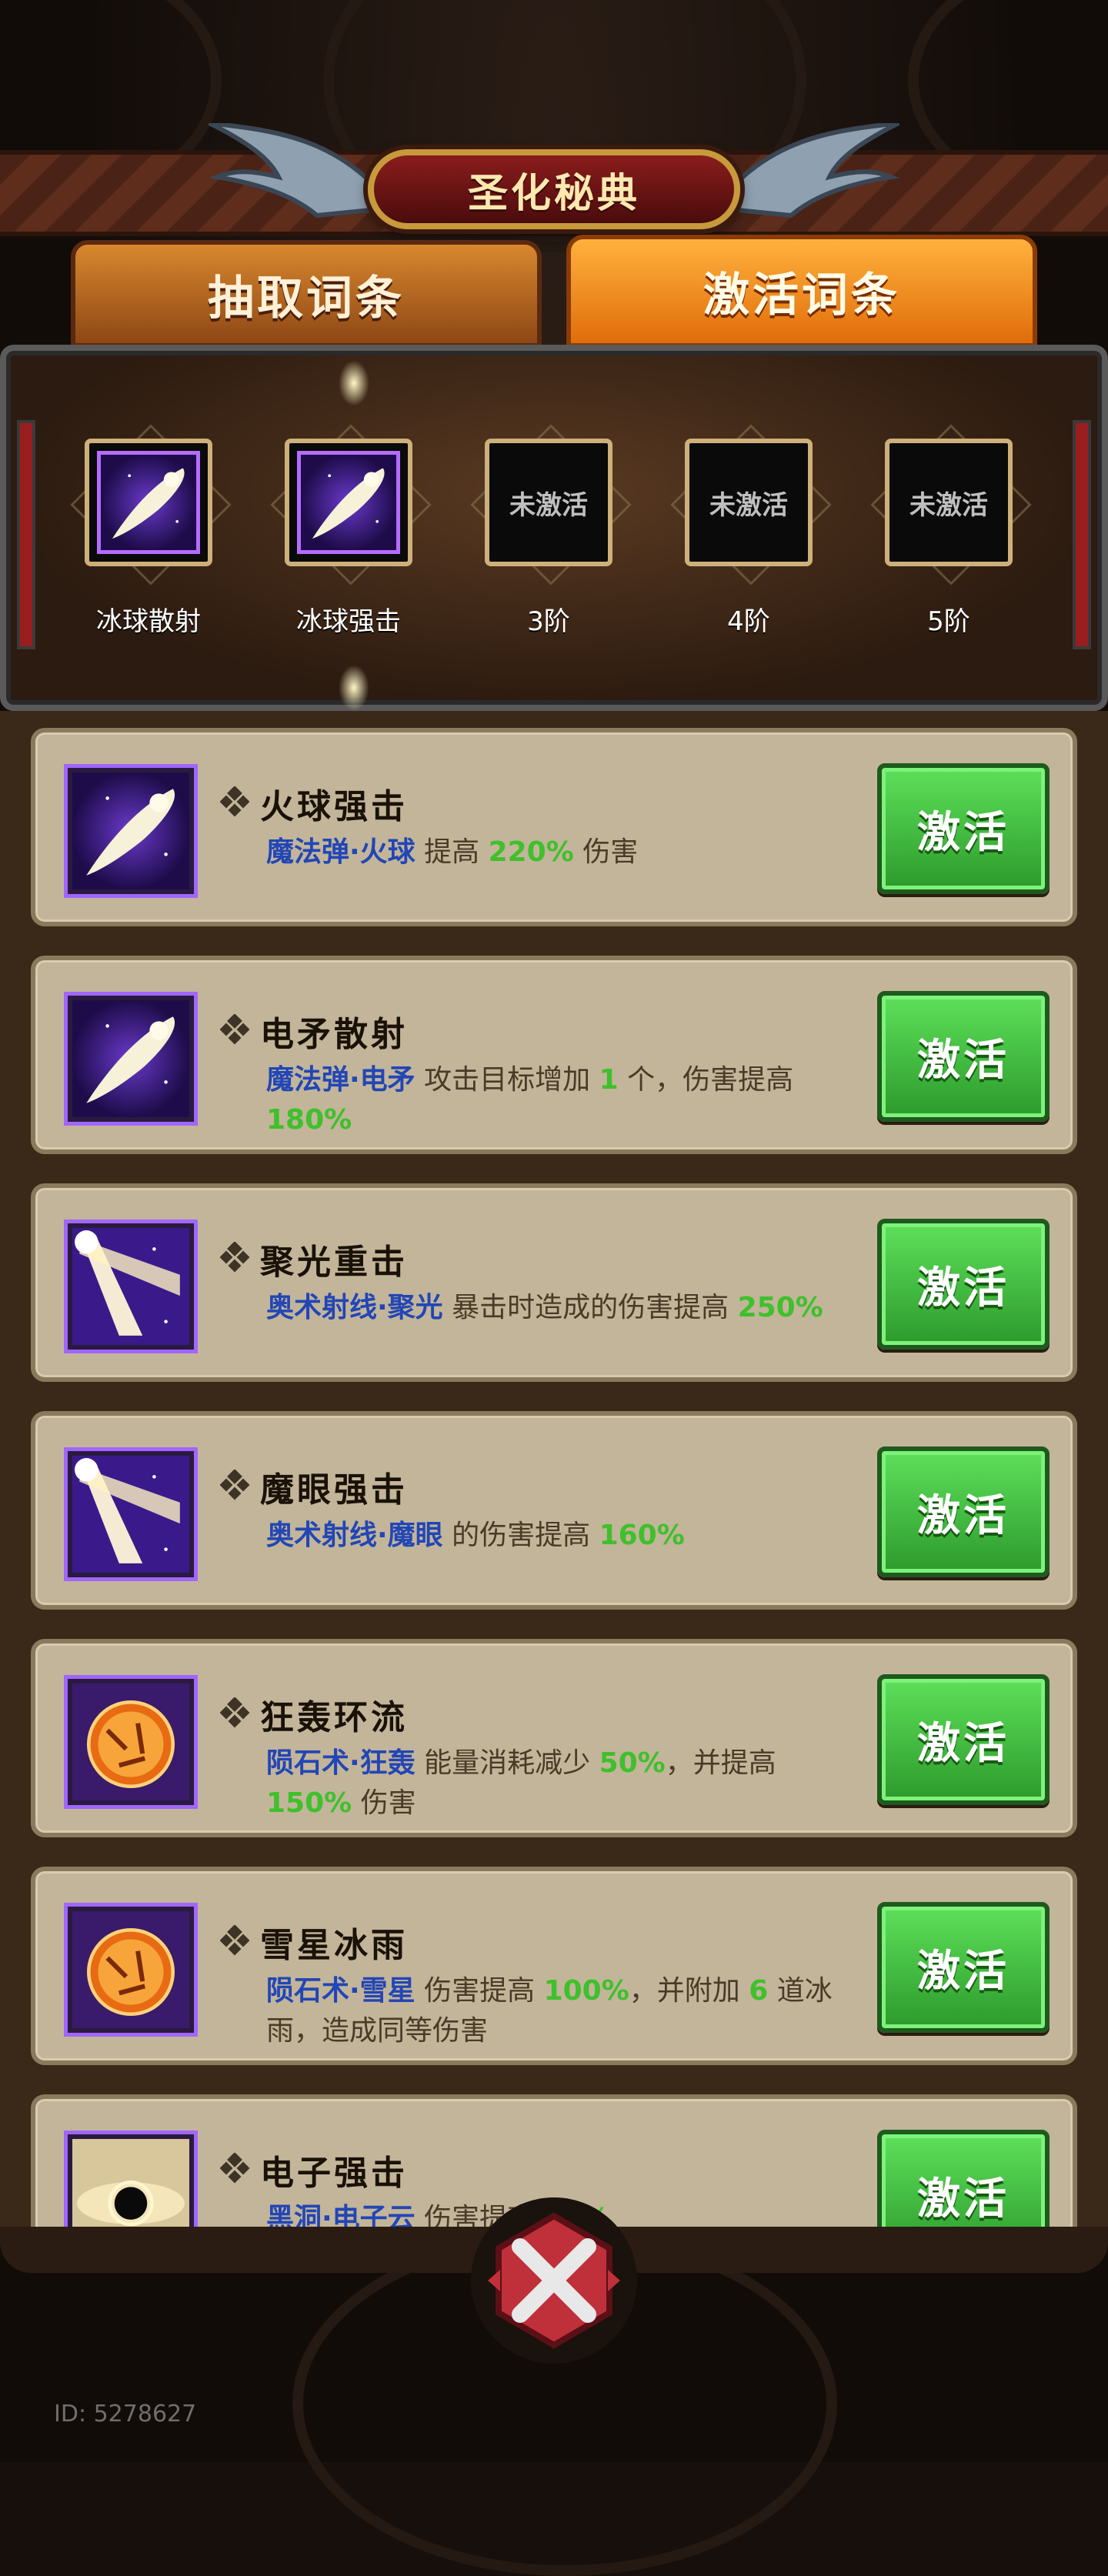 The image size is (1108, 2576). I want to click on desc-text: 个，伤害提高, so click(706, 1080).